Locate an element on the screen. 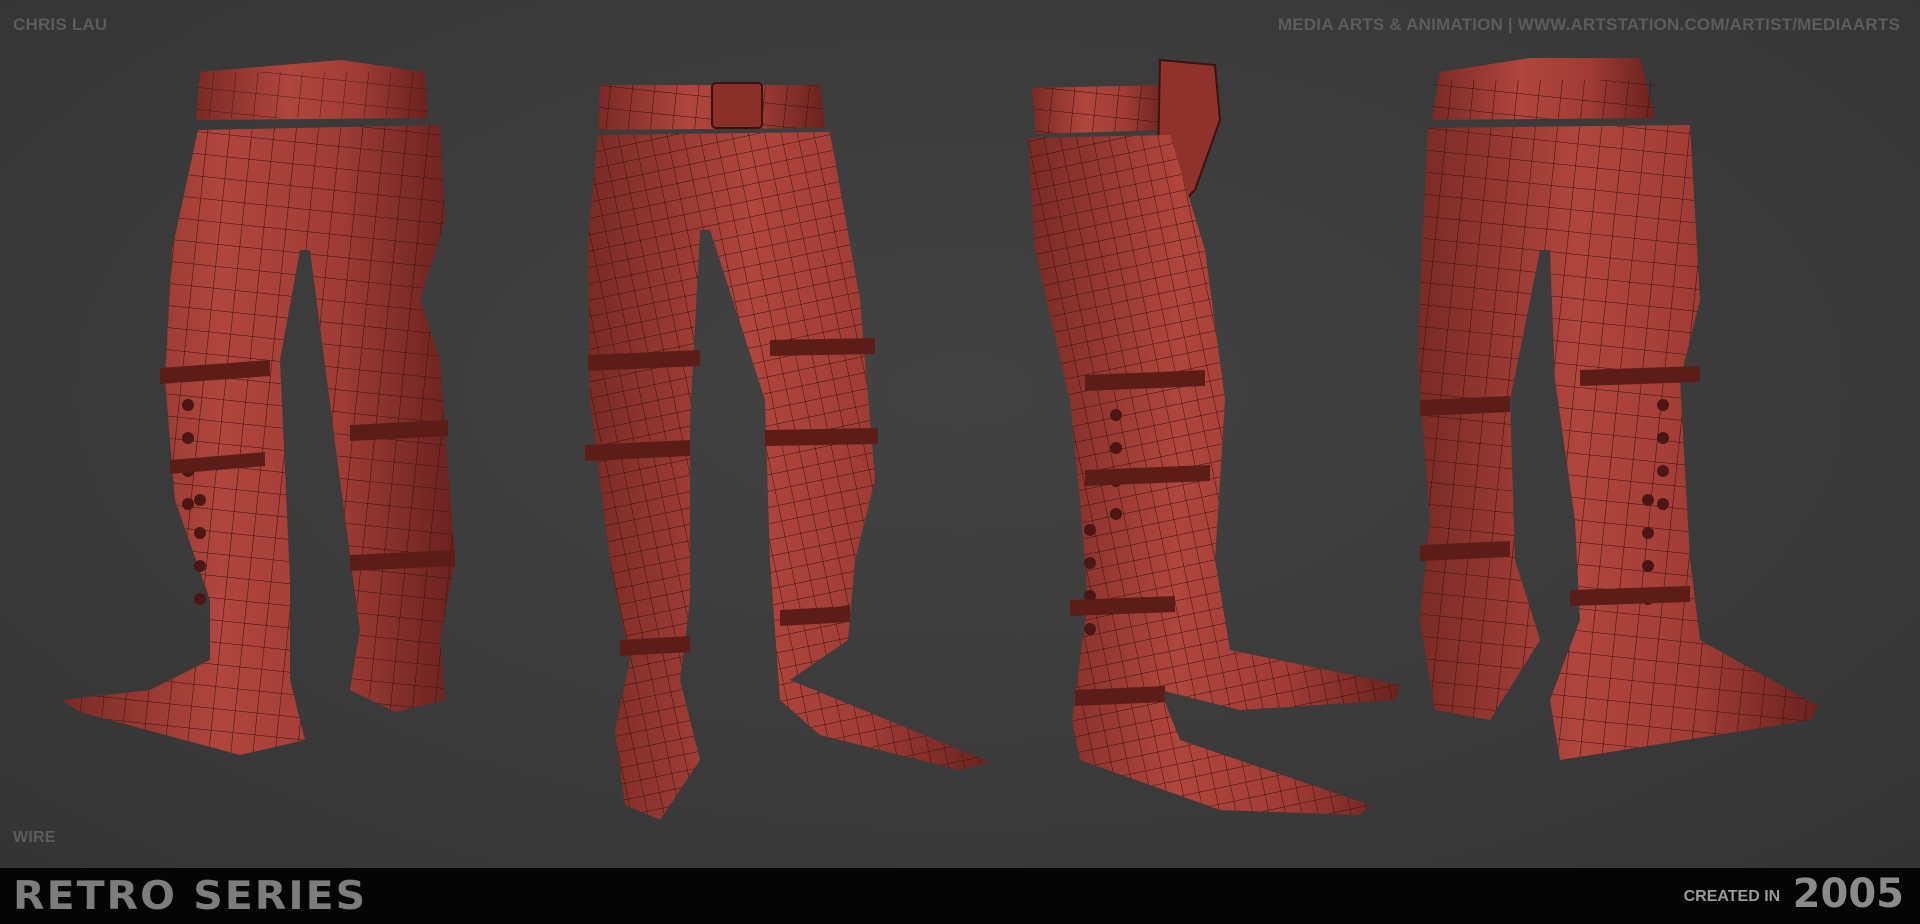  created-label: CREATED IN is located at coordinates (1732, 896).